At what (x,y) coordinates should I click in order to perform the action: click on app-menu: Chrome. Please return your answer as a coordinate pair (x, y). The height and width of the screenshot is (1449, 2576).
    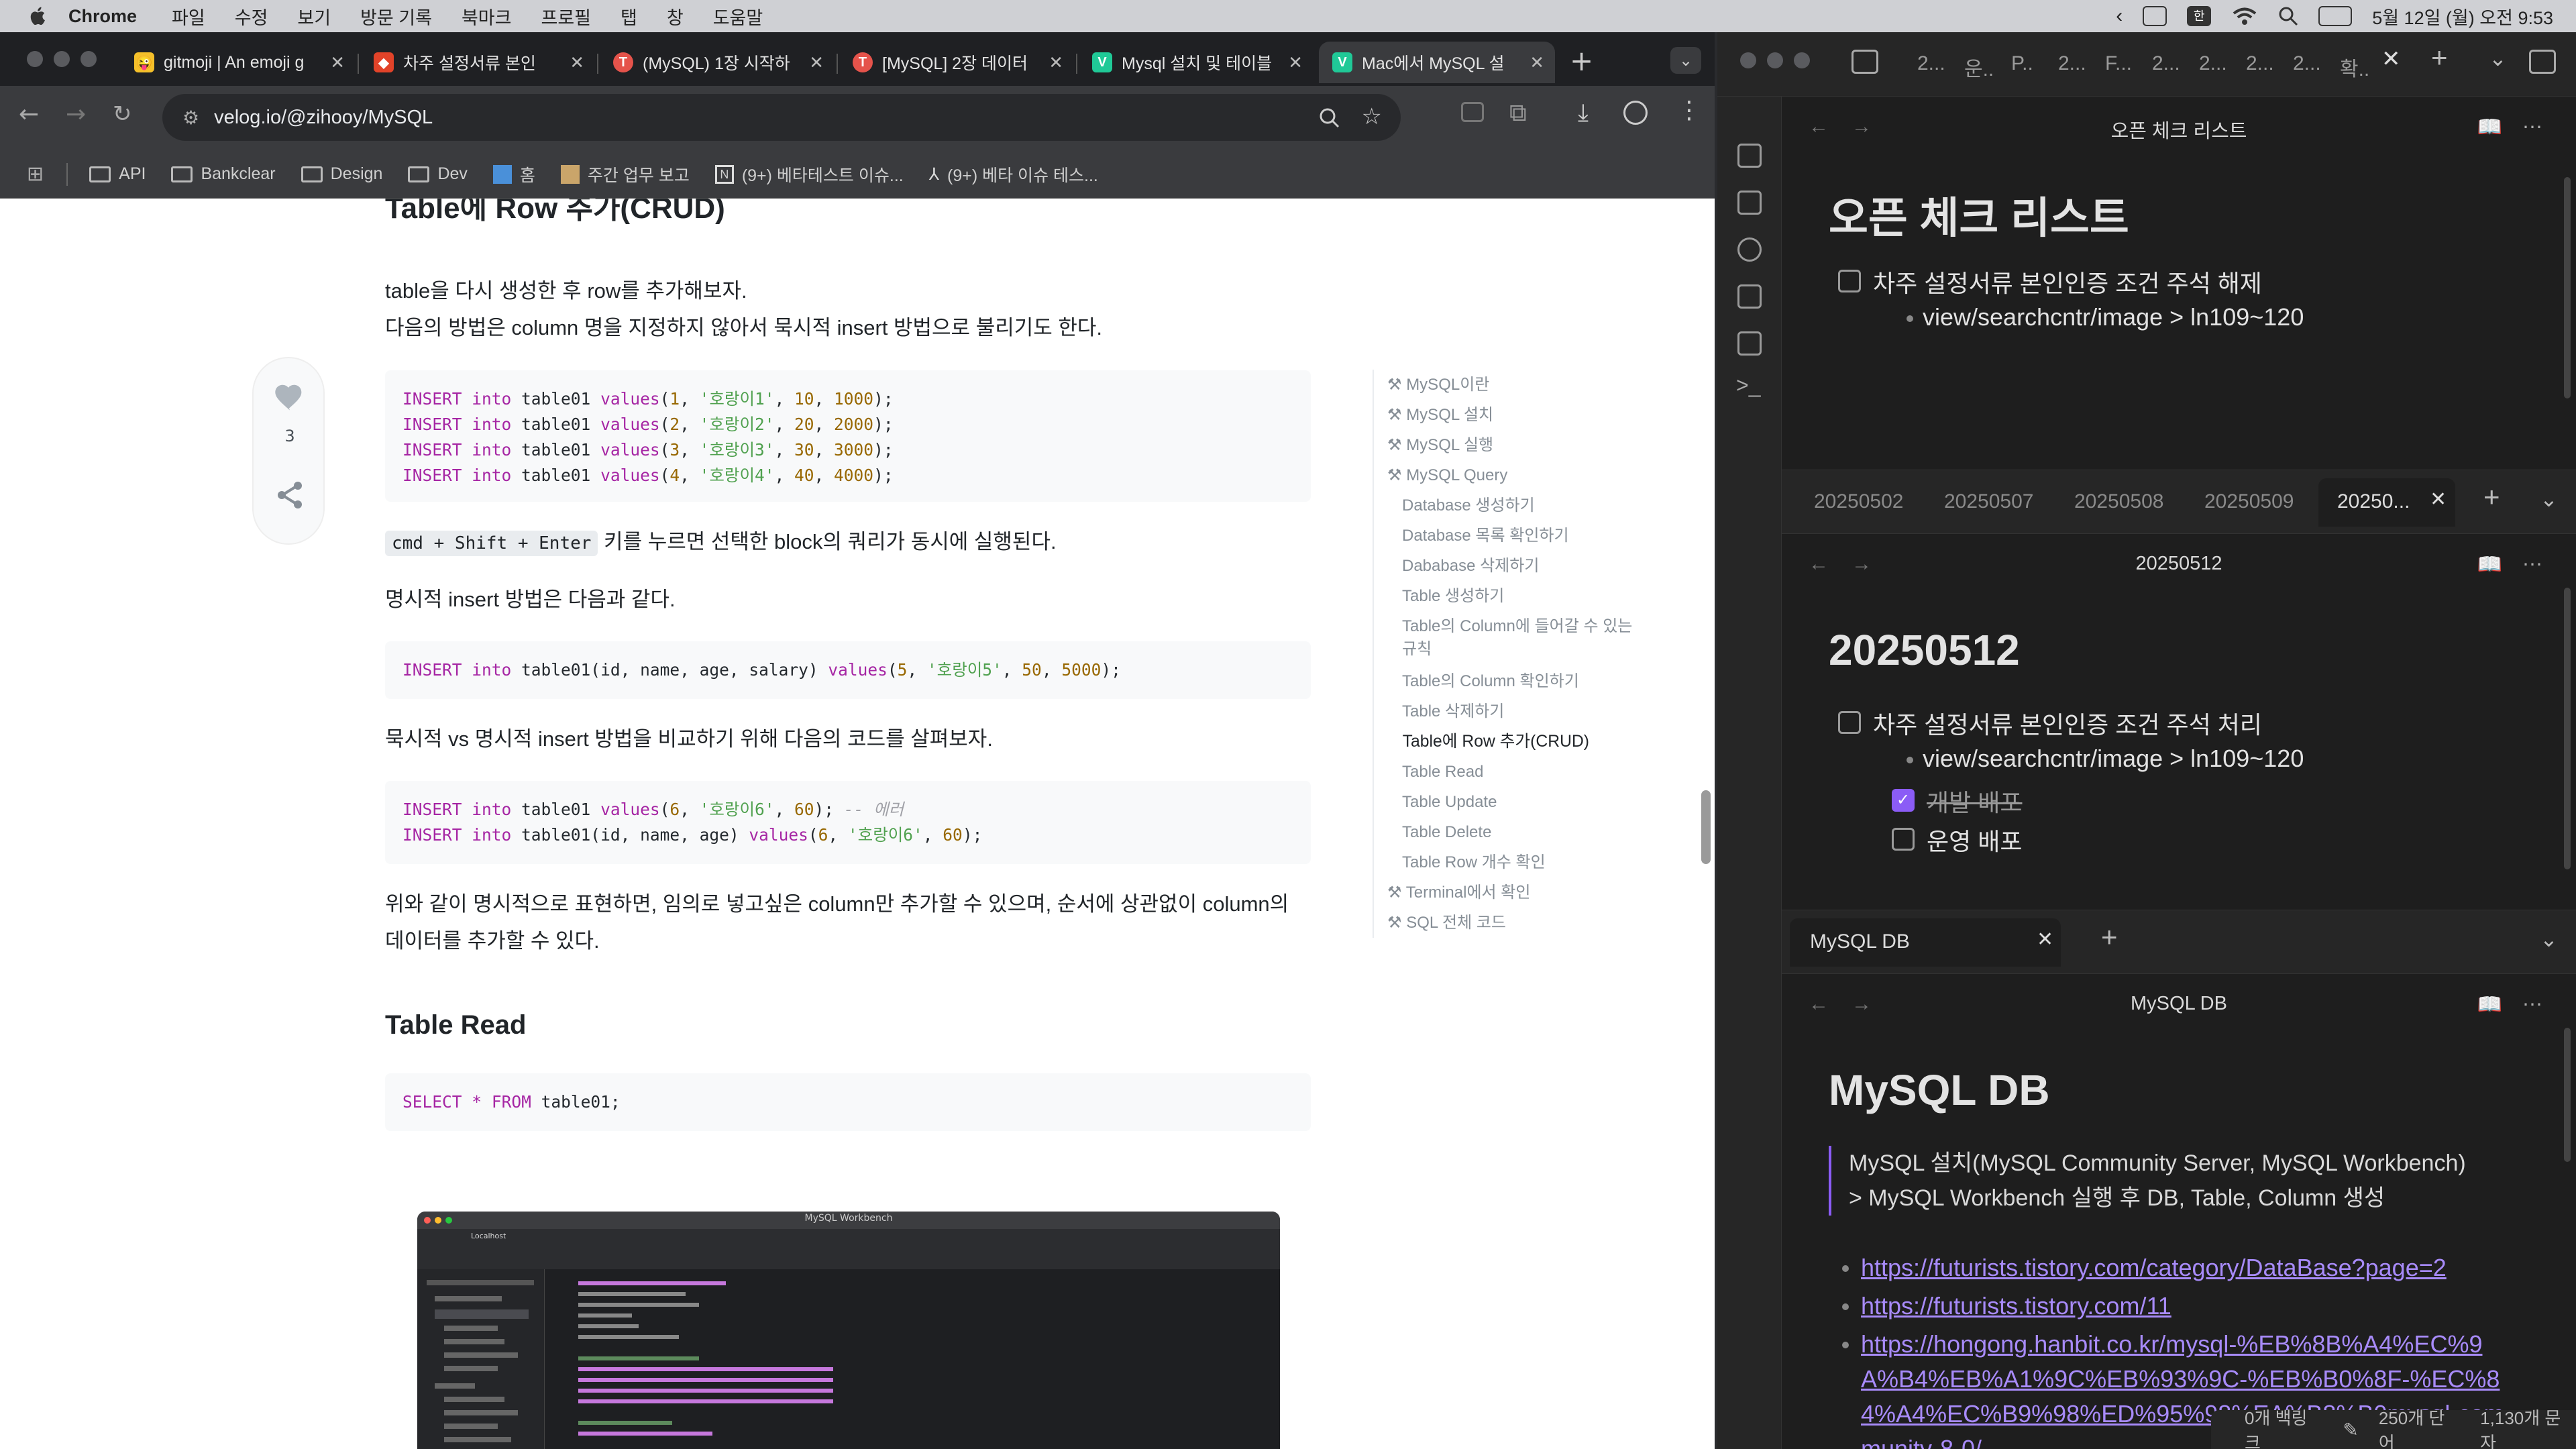
    Looking at the image, I should click on (102, 16).